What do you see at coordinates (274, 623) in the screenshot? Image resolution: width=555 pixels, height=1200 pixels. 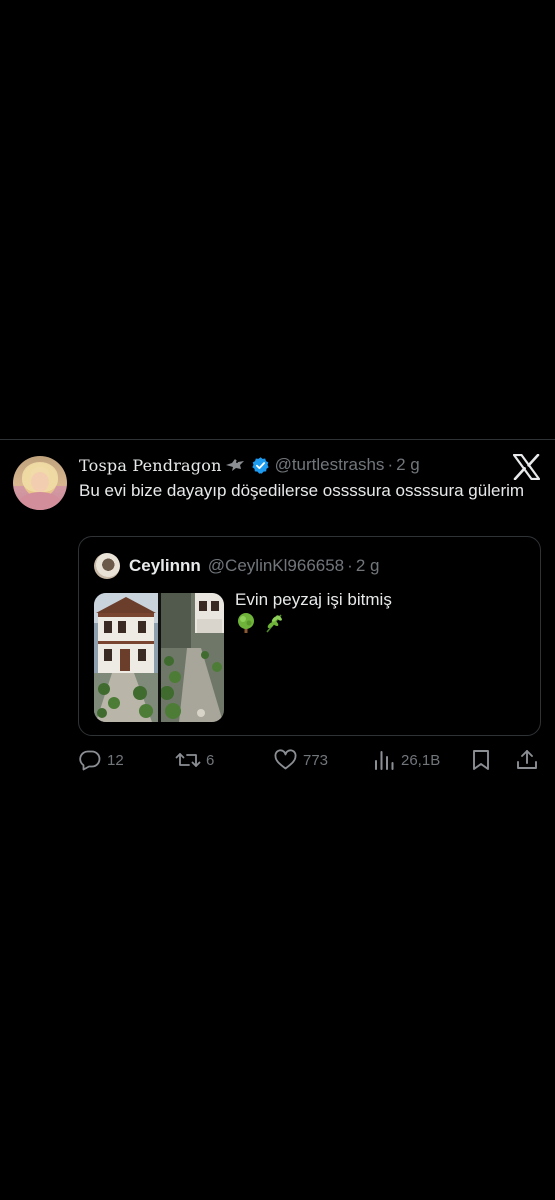 I see `herb-emoji-icon` at bounding box center [274, 623].